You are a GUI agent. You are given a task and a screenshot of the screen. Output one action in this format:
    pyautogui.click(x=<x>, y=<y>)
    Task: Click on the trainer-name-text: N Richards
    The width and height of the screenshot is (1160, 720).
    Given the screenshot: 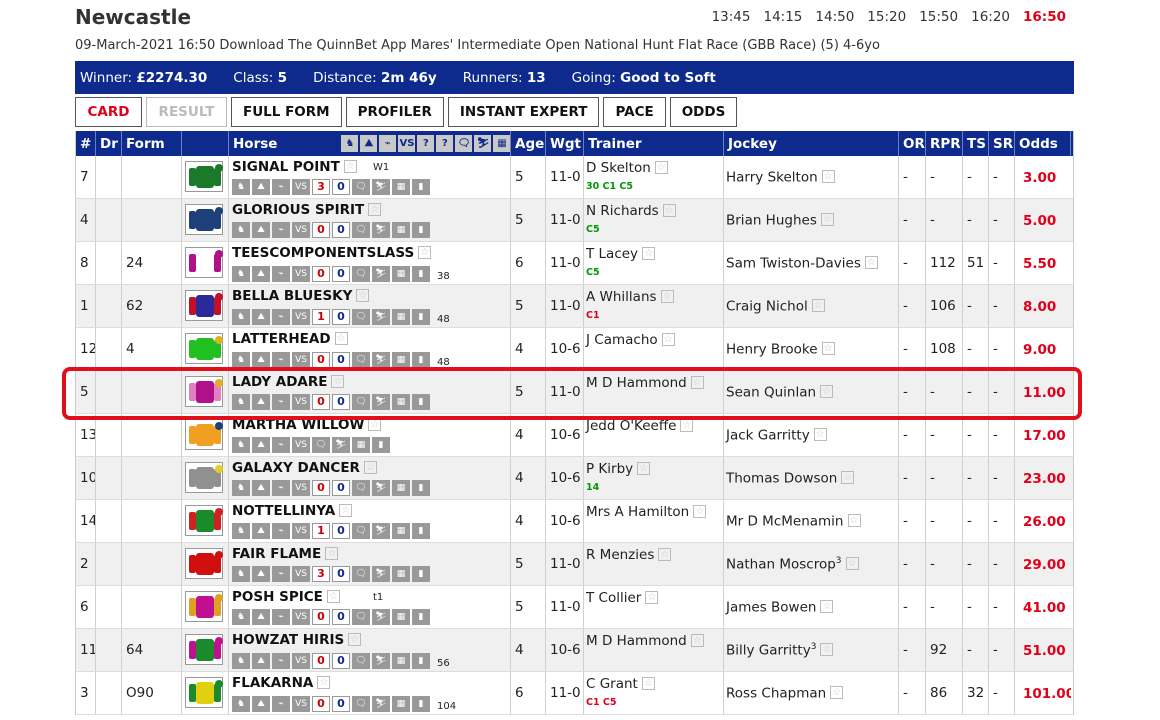 What is the action you would take?
    pyautogui.click(x=622, y=211)
    